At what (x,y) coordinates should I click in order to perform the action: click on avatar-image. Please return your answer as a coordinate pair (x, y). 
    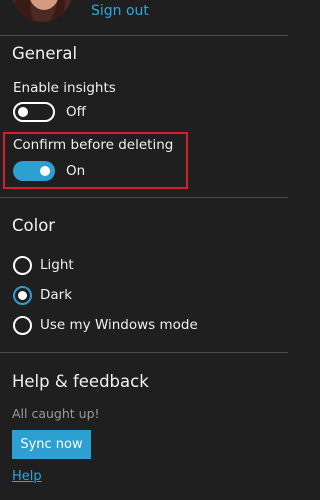
    Looking at the image, I should click on (42, 11).